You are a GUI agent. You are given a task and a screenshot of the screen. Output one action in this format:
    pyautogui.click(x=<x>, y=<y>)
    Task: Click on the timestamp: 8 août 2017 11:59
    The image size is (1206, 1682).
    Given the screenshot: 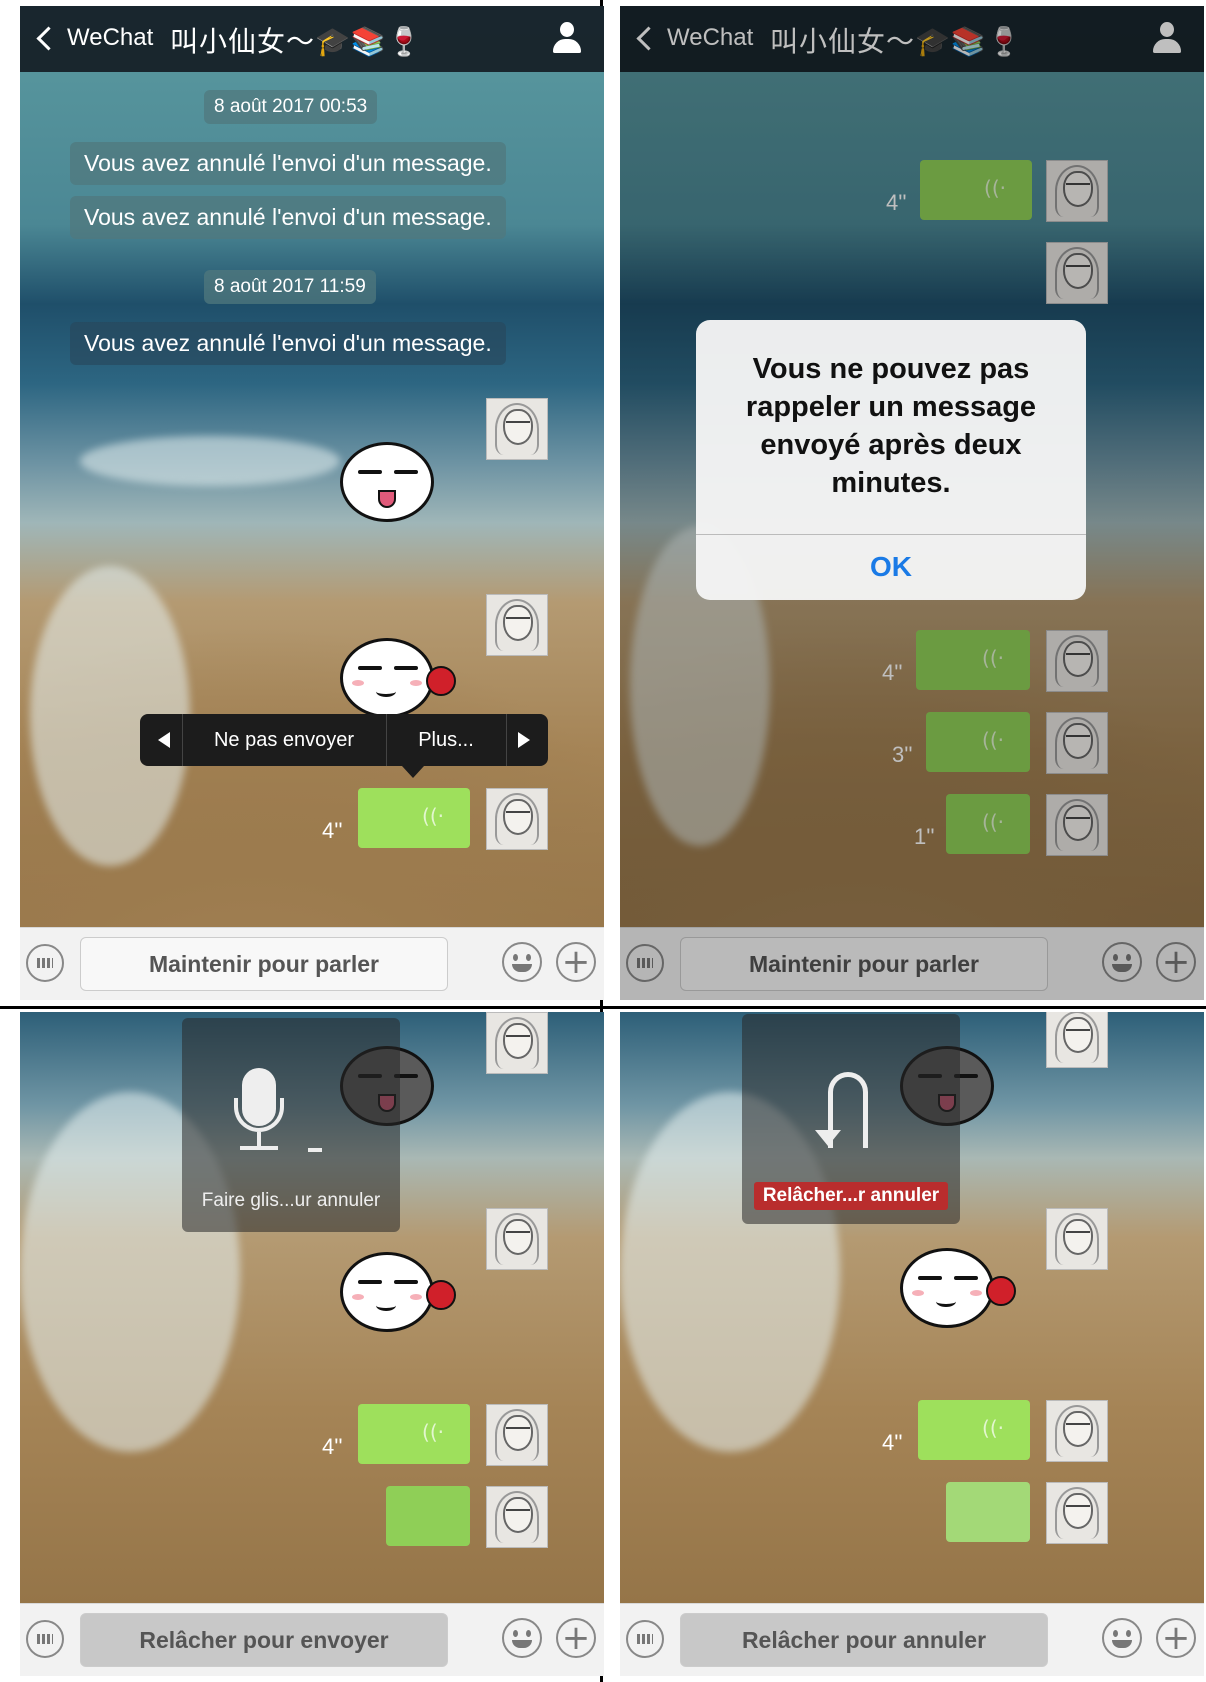 What is the action you would take?
    pyautogui.click(x=290, y=287)
    